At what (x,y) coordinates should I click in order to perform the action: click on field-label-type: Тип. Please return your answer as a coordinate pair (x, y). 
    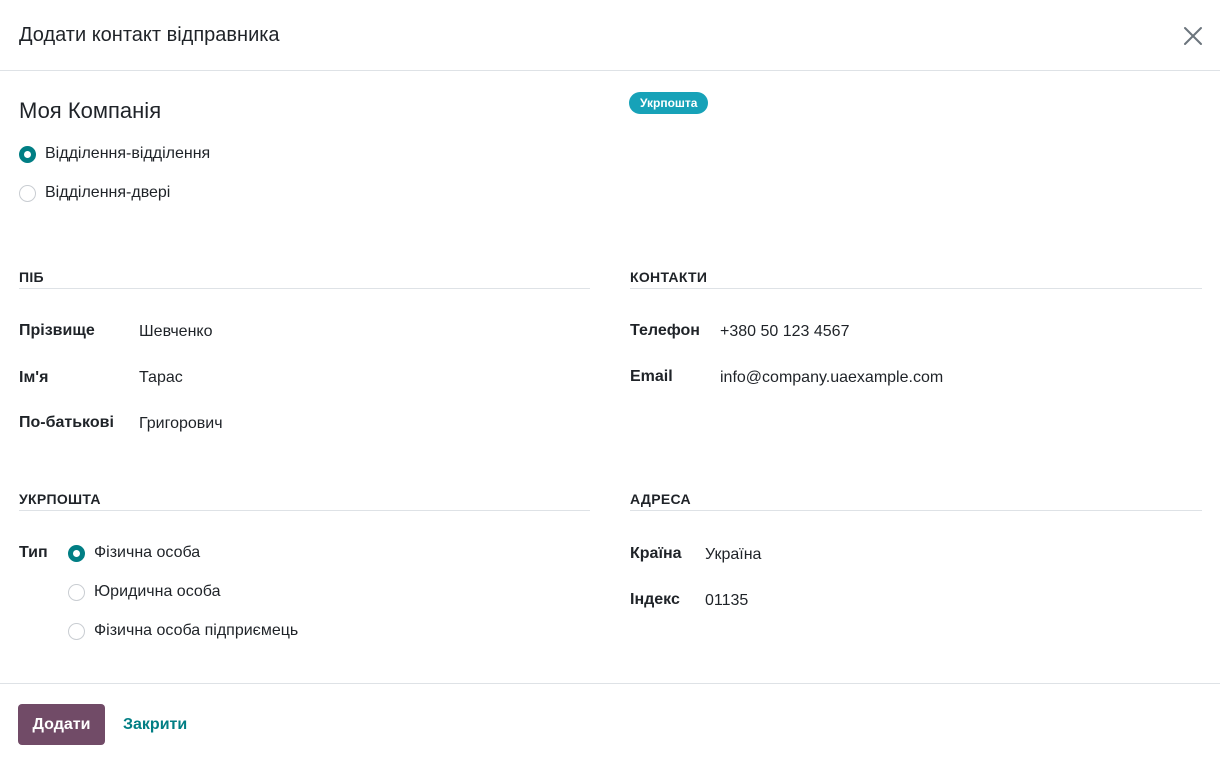
    Looking at the image, I should click on (33, 552).